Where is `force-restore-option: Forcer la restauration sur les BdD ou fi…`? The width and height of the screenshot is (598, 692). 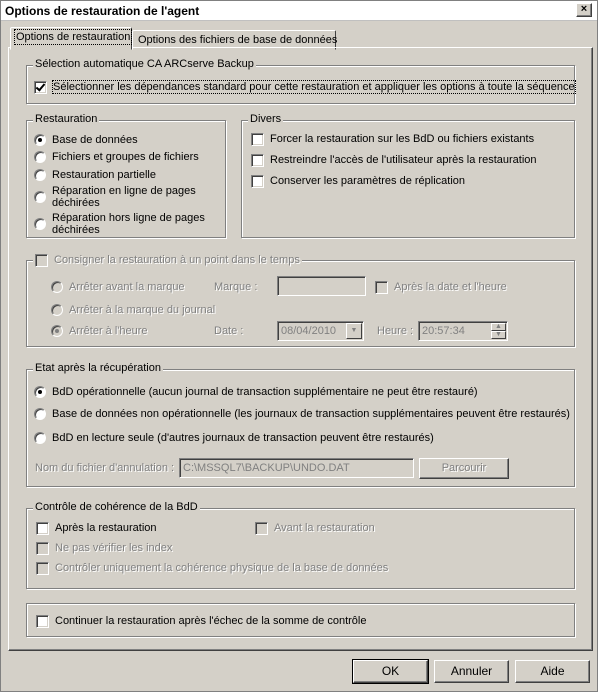
force-restore-option: Forcer la restauration sur les BdD ou fi… is located at coordinates (392, 139).